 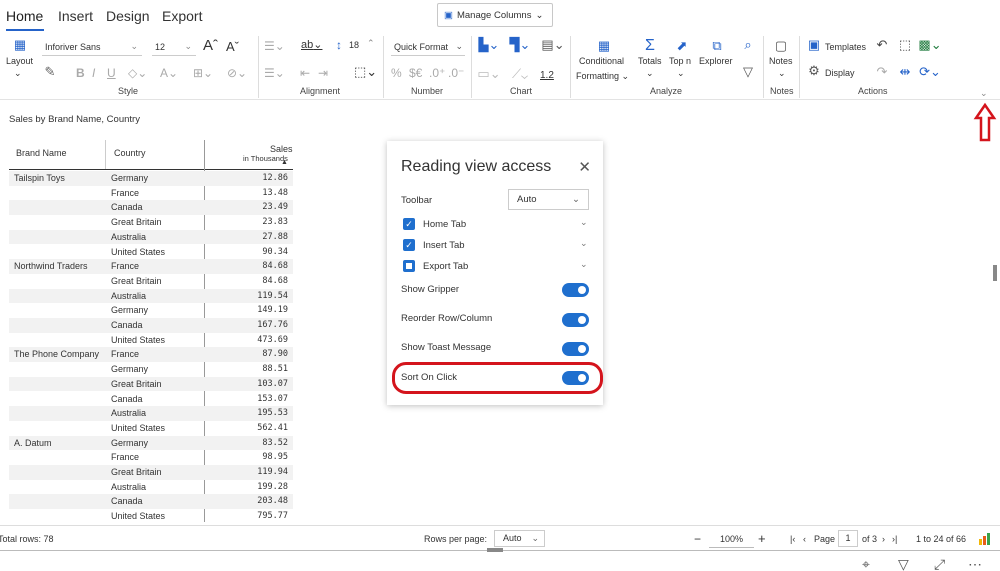 I want to click on totals-icon: Σ, so click(x=650, y=46).